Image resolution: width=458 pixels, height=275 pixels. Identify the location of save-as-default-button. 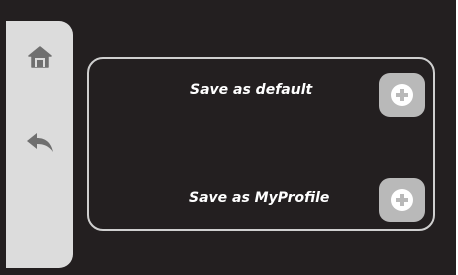
(402, 95).